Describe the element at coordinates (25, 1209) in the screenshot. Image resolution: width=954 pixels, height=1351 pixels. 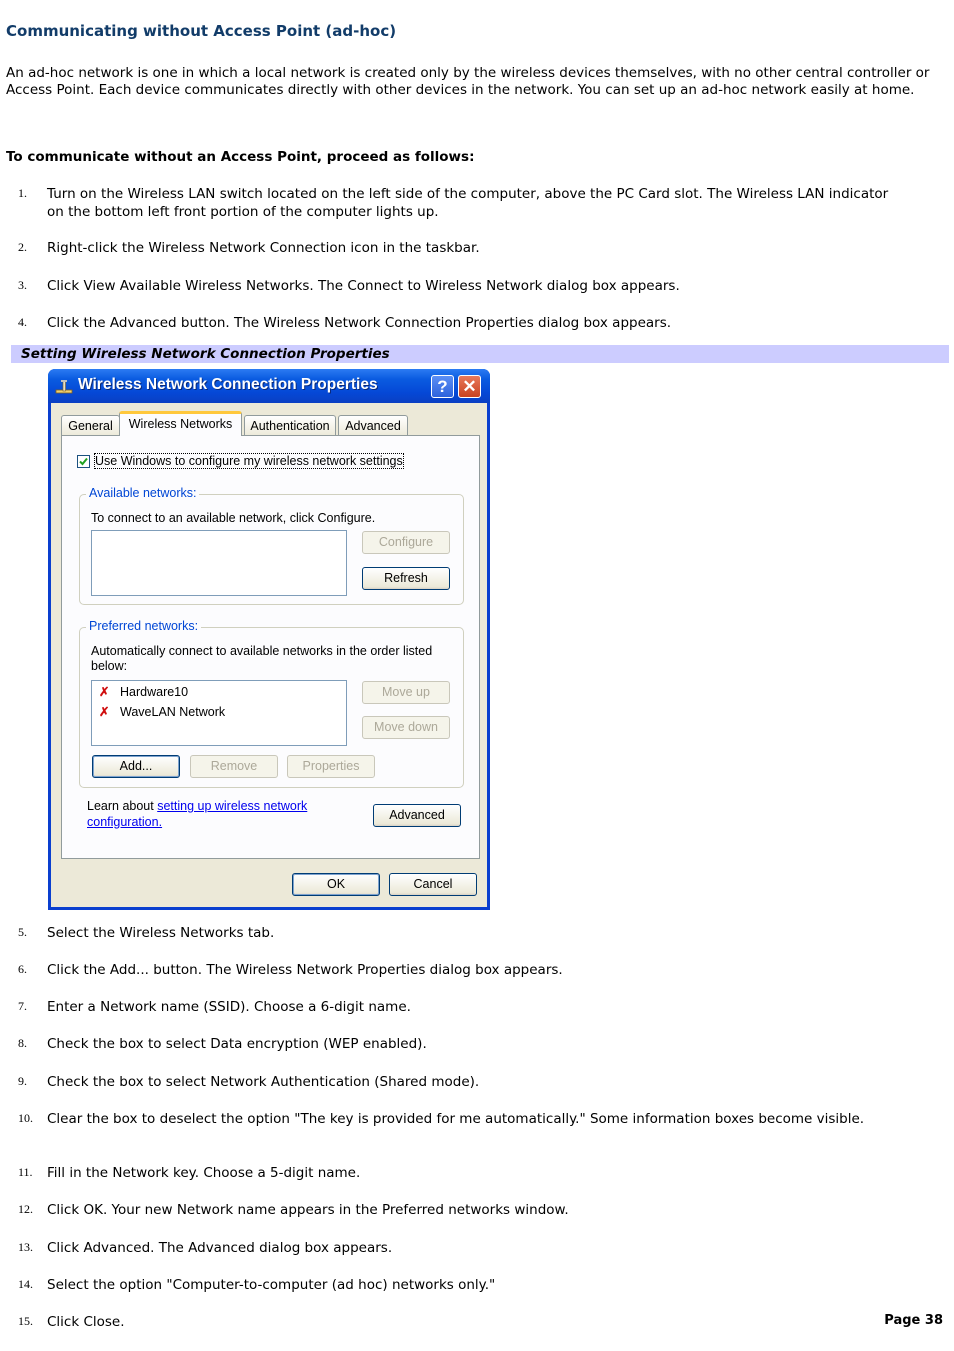
I see `step-number: 12.` at that location.